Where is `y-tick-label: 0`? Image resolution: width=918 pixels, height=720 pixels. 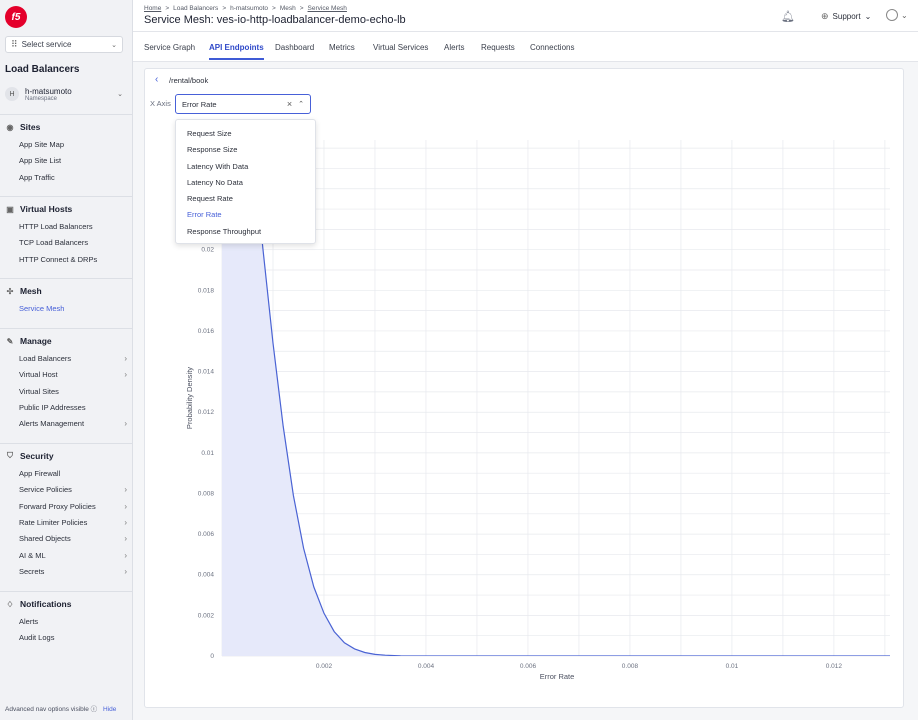 y-tick-label: 0 is located at coordinates (212, 656).